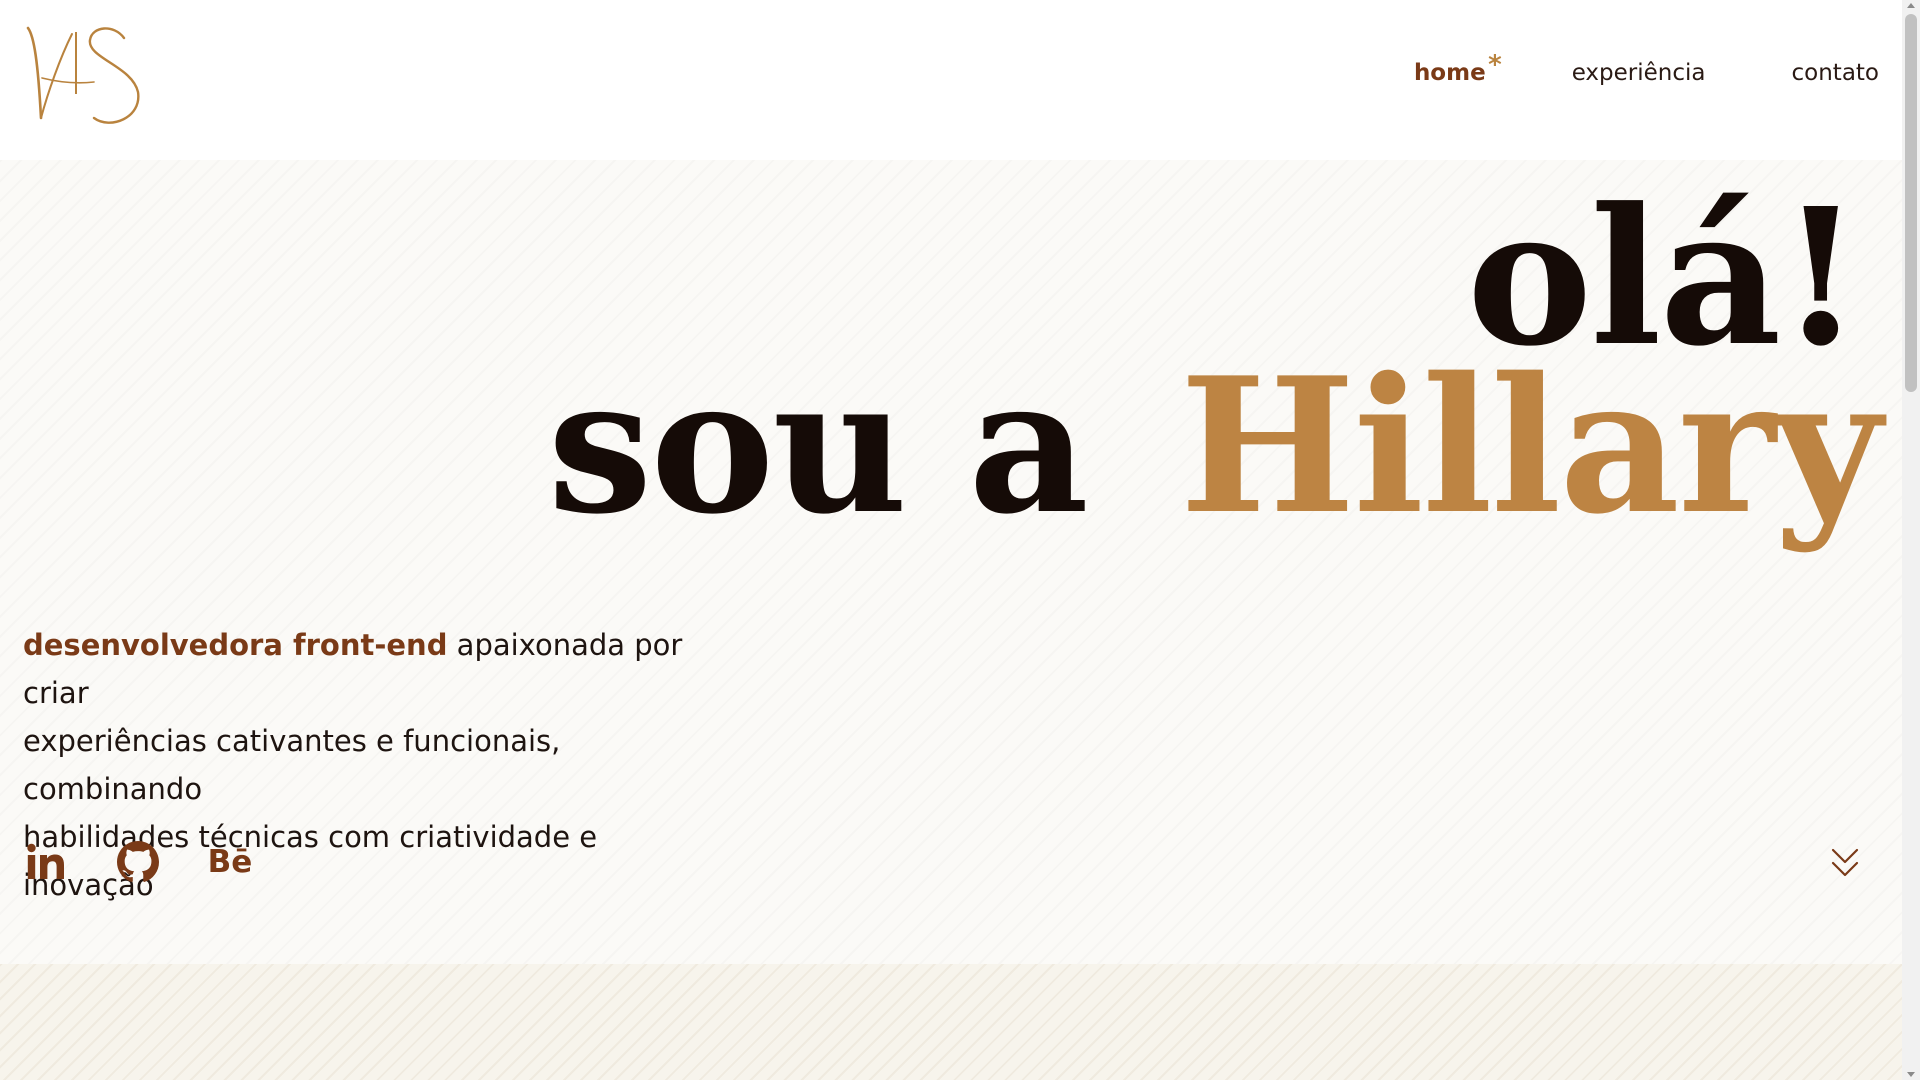 Image resolution: width=1920 pixels, height=1080 pixels. I want to click on active-asterisk-icon: *, so click(1495, 65).